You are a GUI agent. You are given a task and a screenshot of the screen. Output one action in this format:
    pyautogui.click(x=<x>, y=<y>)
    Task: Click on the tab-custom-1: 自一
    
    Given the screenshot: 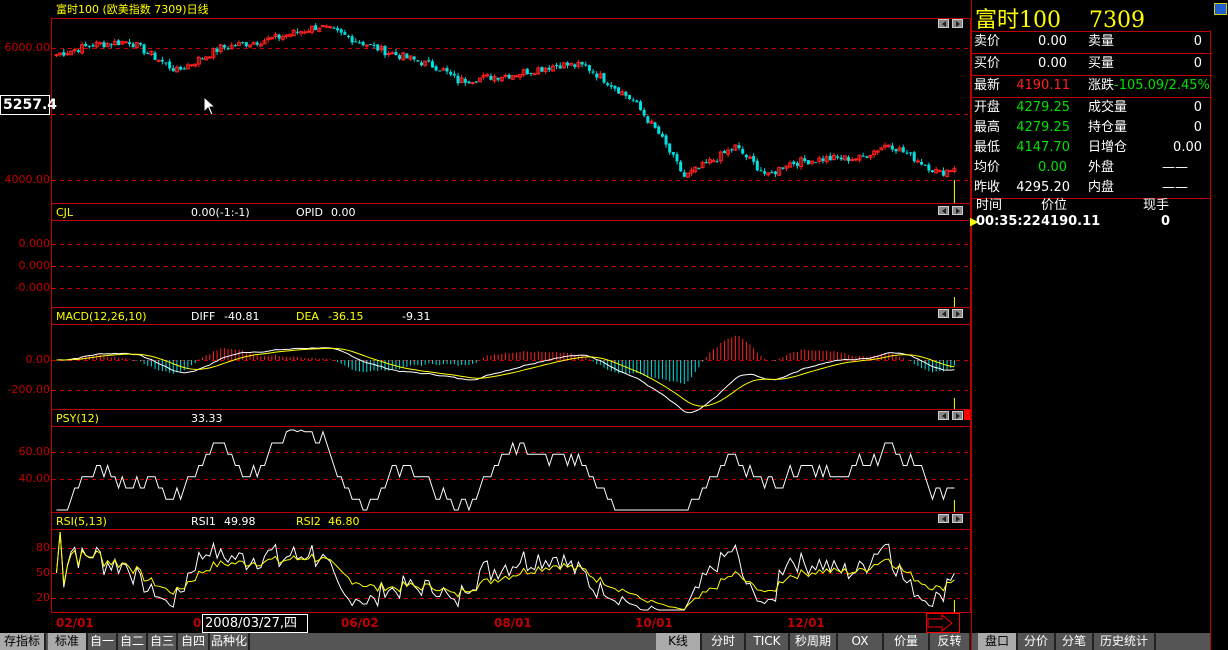 What is the action you would take?
    pyautogui.click(x=103, y=641)
    